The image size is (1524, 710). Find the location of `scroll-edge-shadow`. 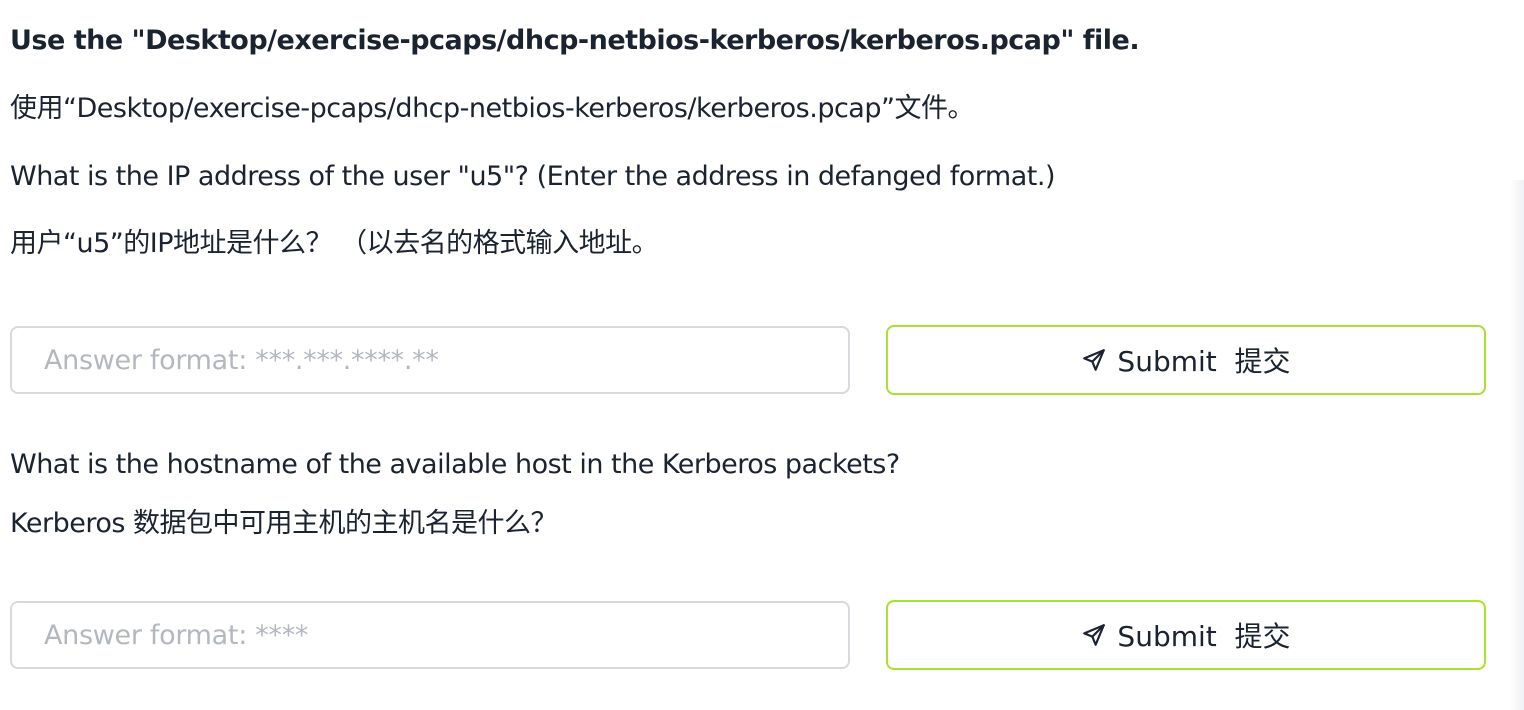

scroll-edge-shadow is located at coordinates (1517, 445).